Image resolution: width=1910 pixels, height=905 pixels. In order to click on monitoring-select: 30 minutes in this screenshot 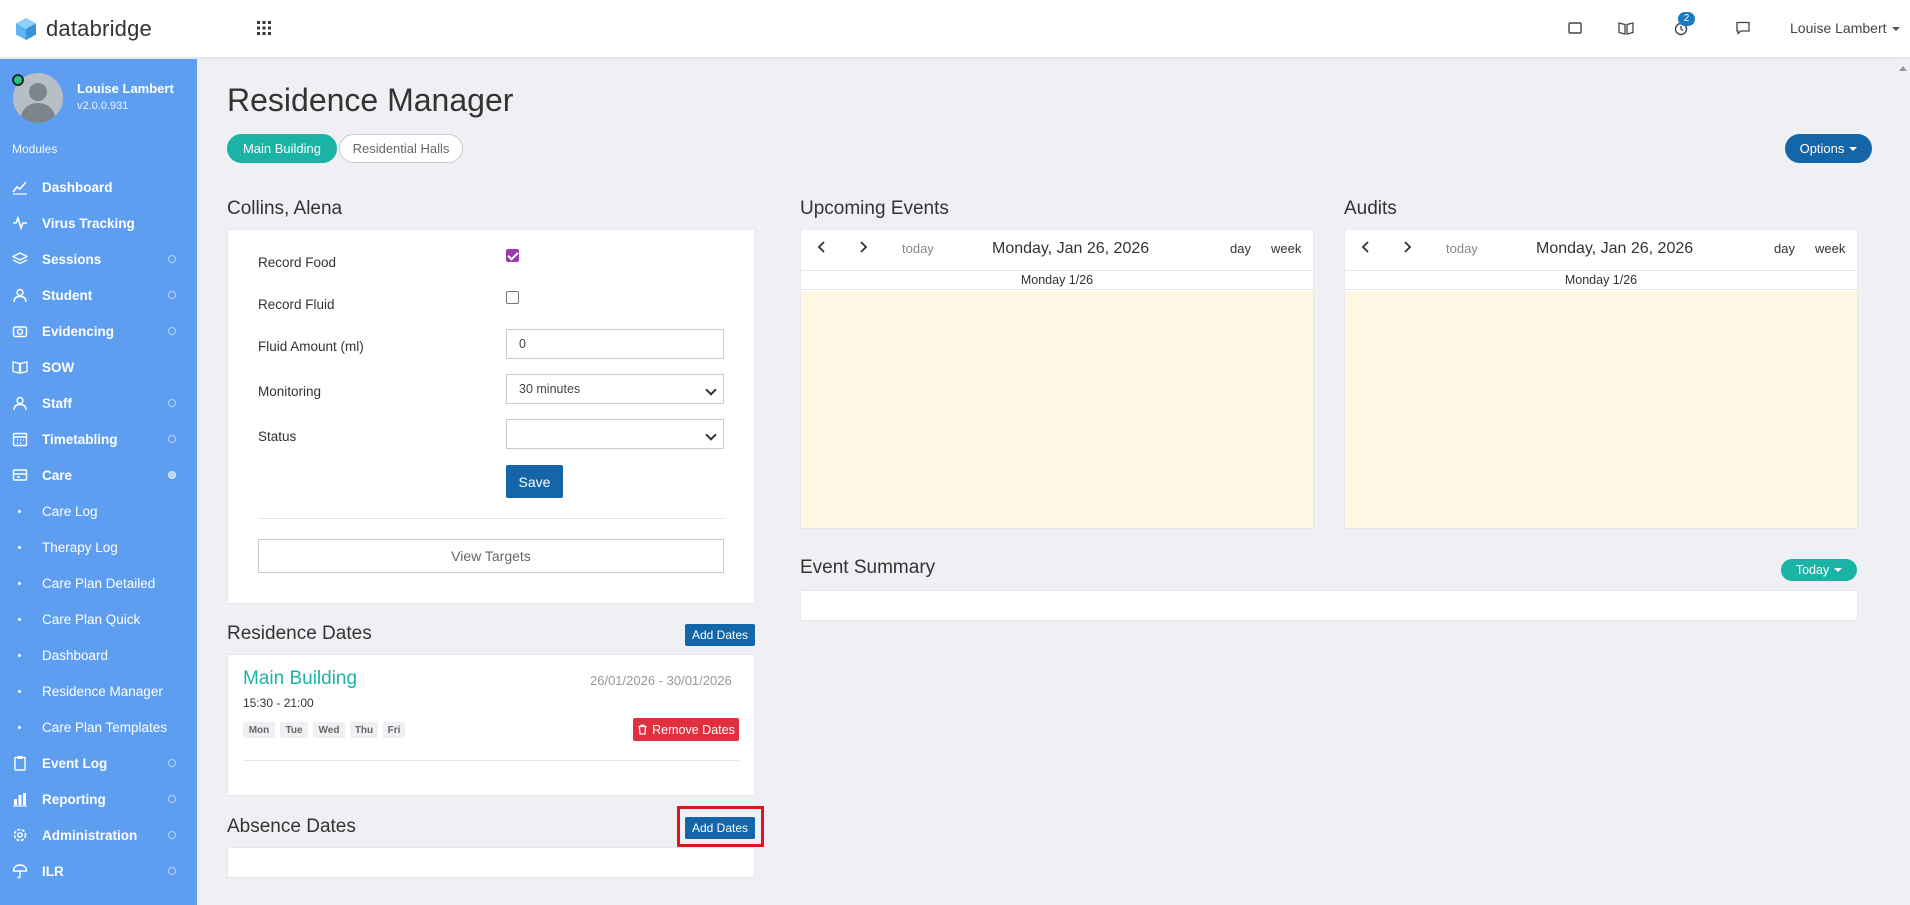, I will do `click(615, 389)`.